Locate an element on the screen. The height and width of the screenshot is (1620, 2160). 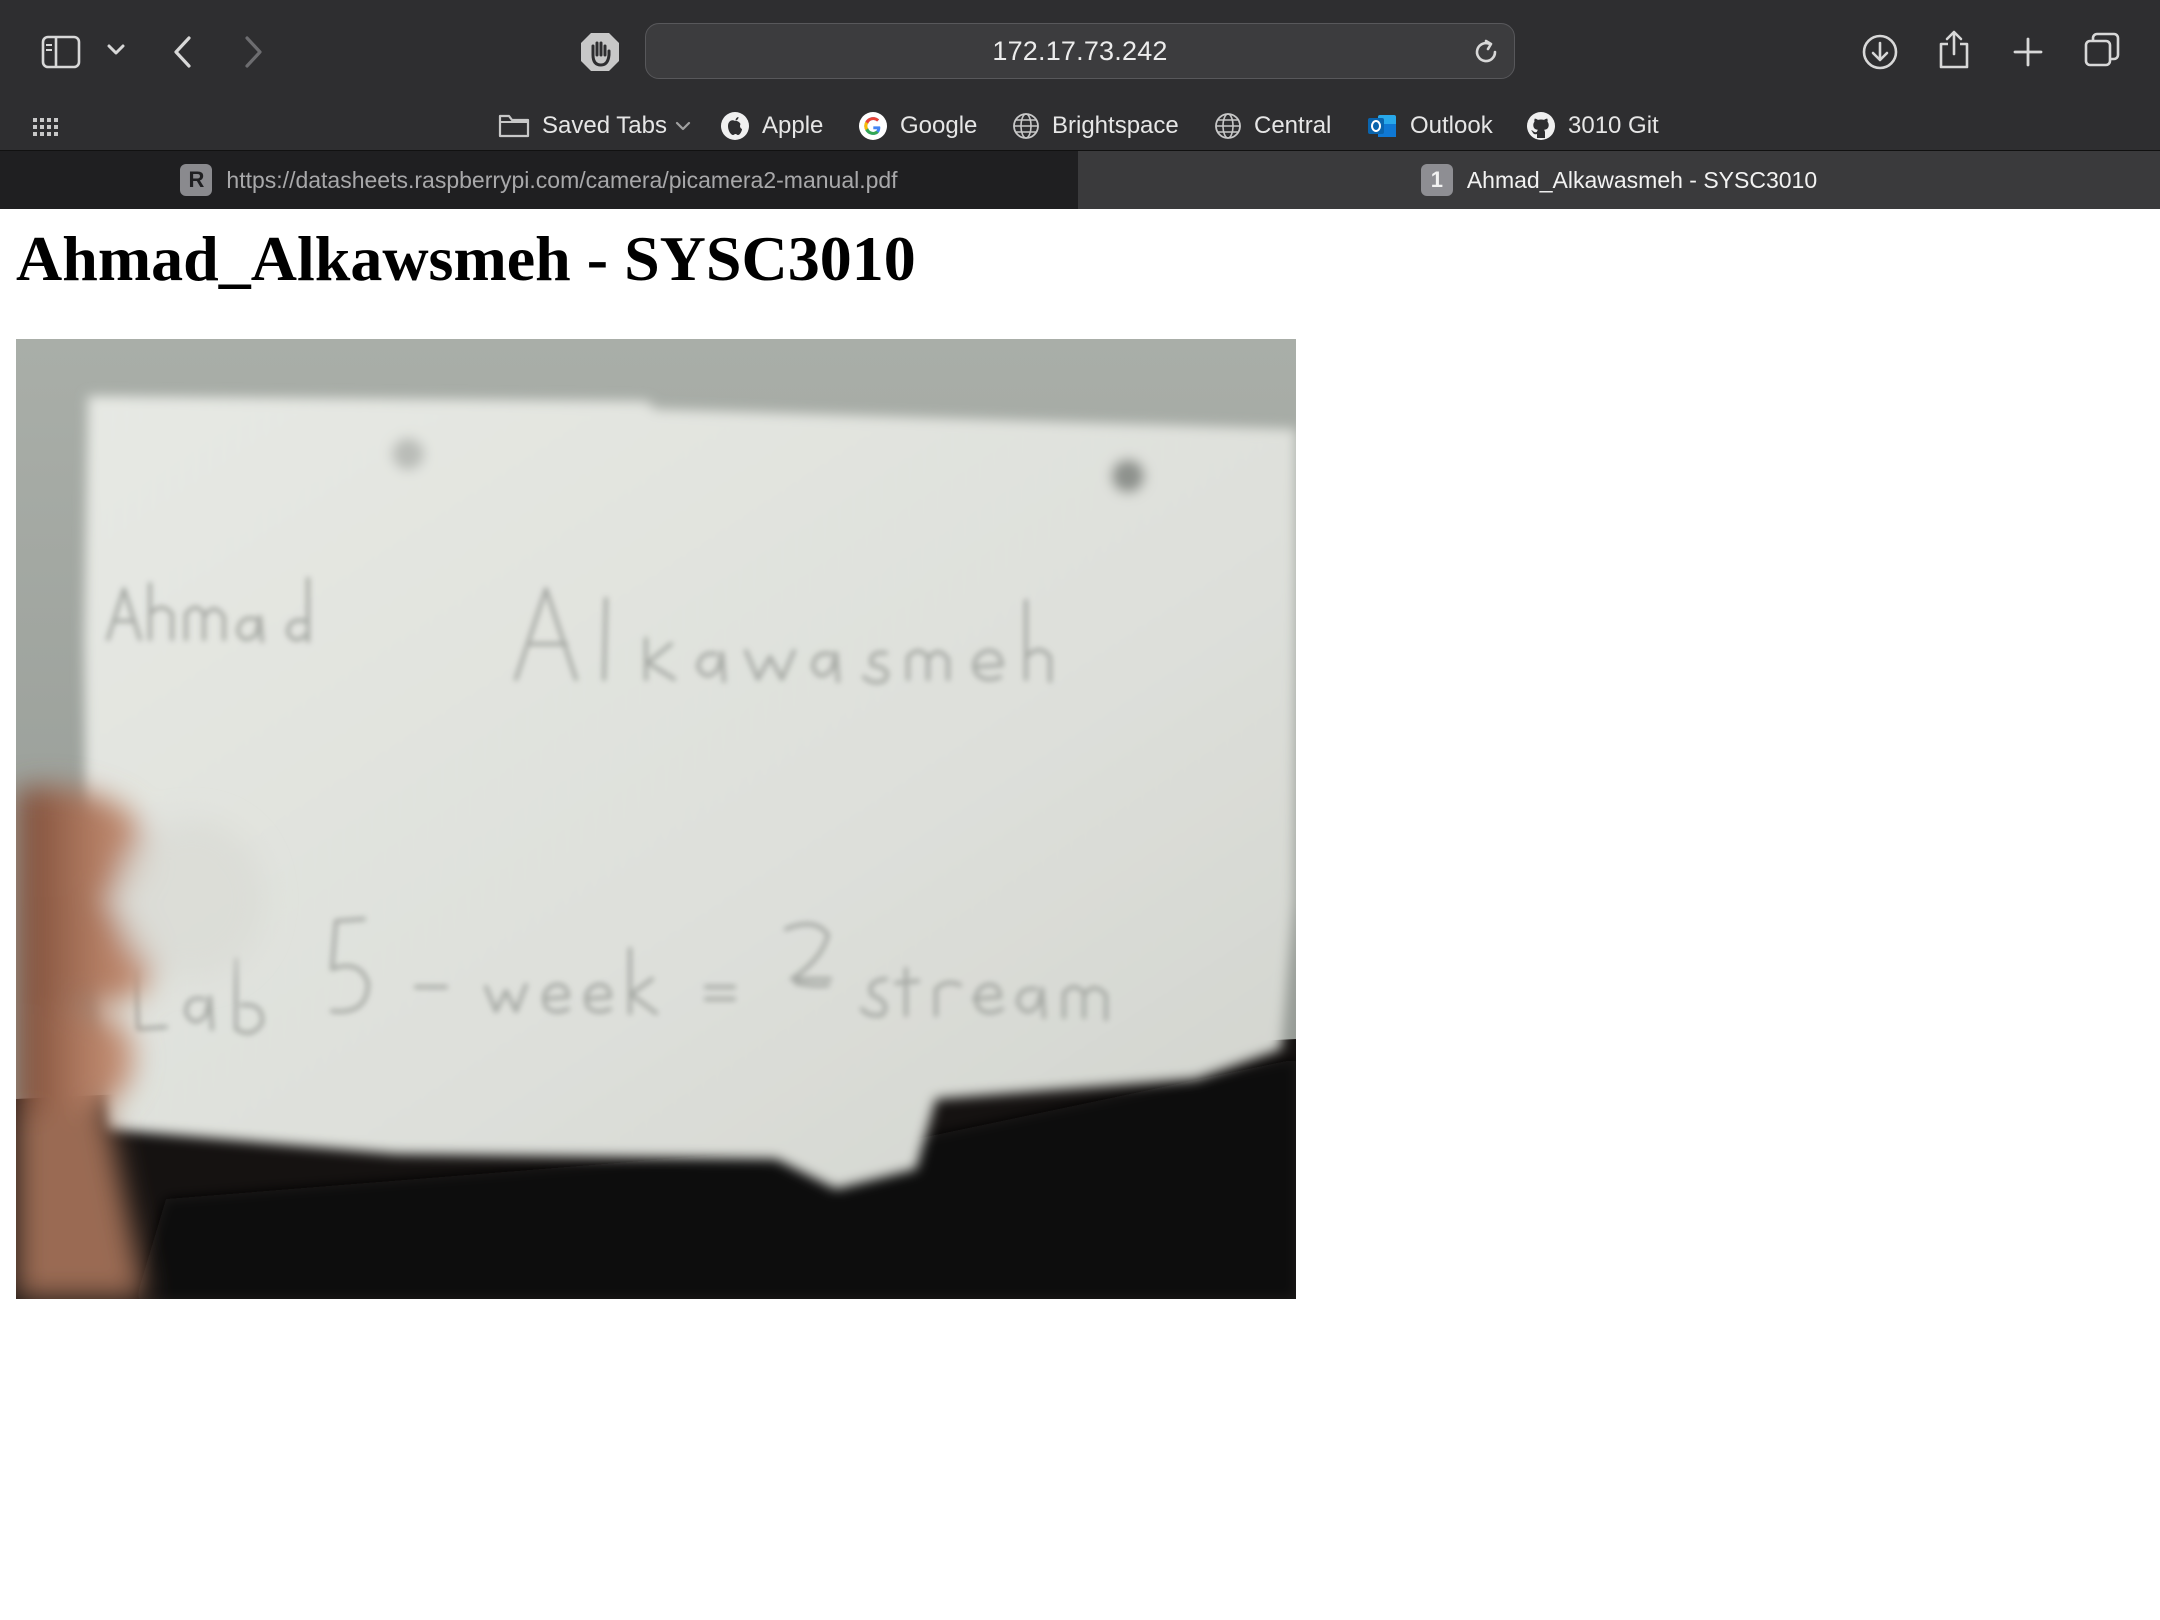
grid-apps-icon is located at coordinates (45, 127).